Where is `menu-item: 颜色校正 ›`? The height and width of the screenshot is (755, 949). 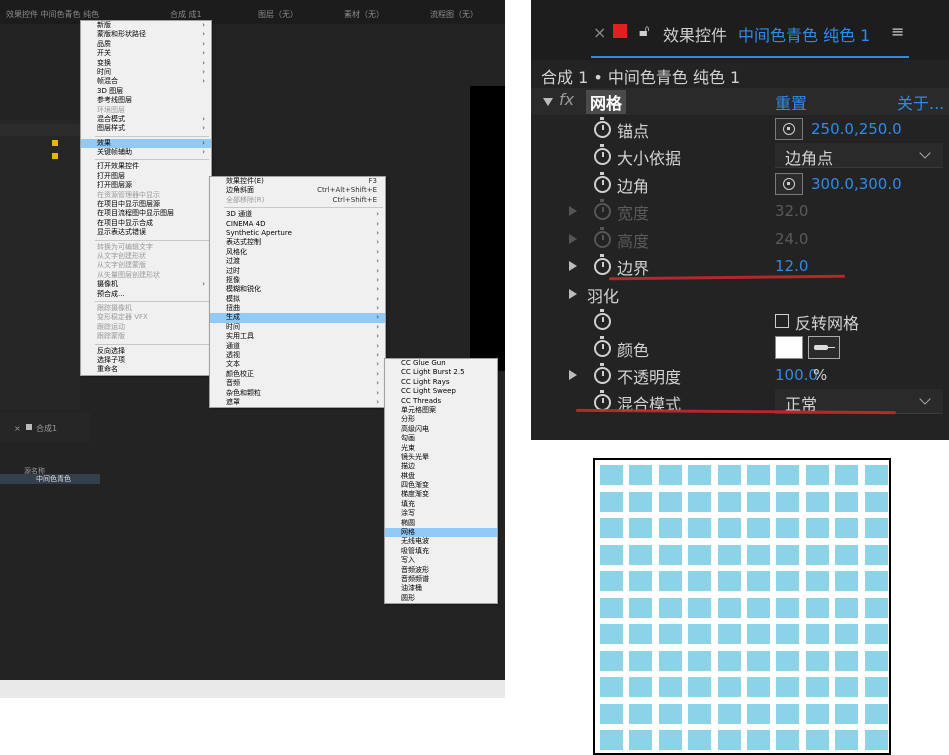
menu-item: 颜色校正 › is located at coordinates (297, 374).